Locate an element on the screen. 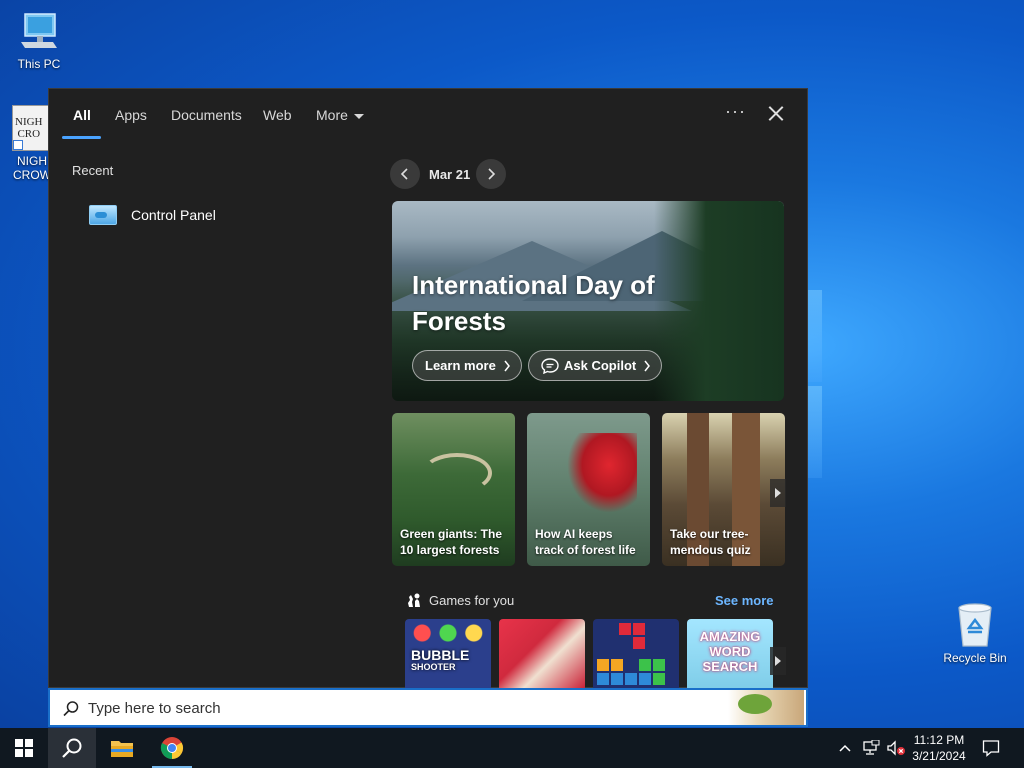  game-tile-bubble-shooter: BUBBLE SHOOTER is located at coordinates (448, 654).